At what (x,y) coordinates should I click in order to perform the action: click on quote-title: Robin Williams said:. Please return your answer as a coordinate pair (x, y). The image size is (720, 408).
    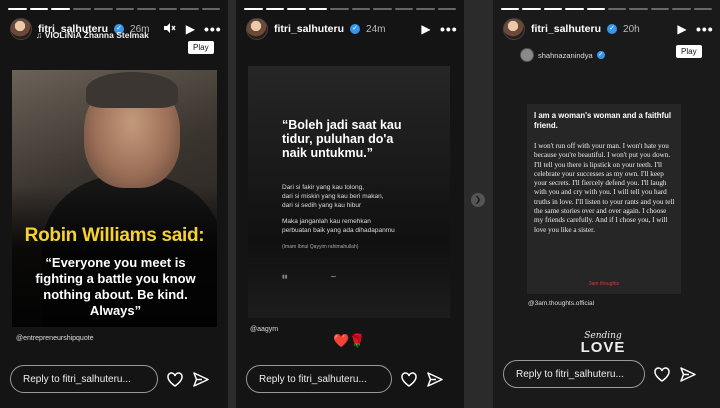
    Looking at the image, I should click on (114, 235).